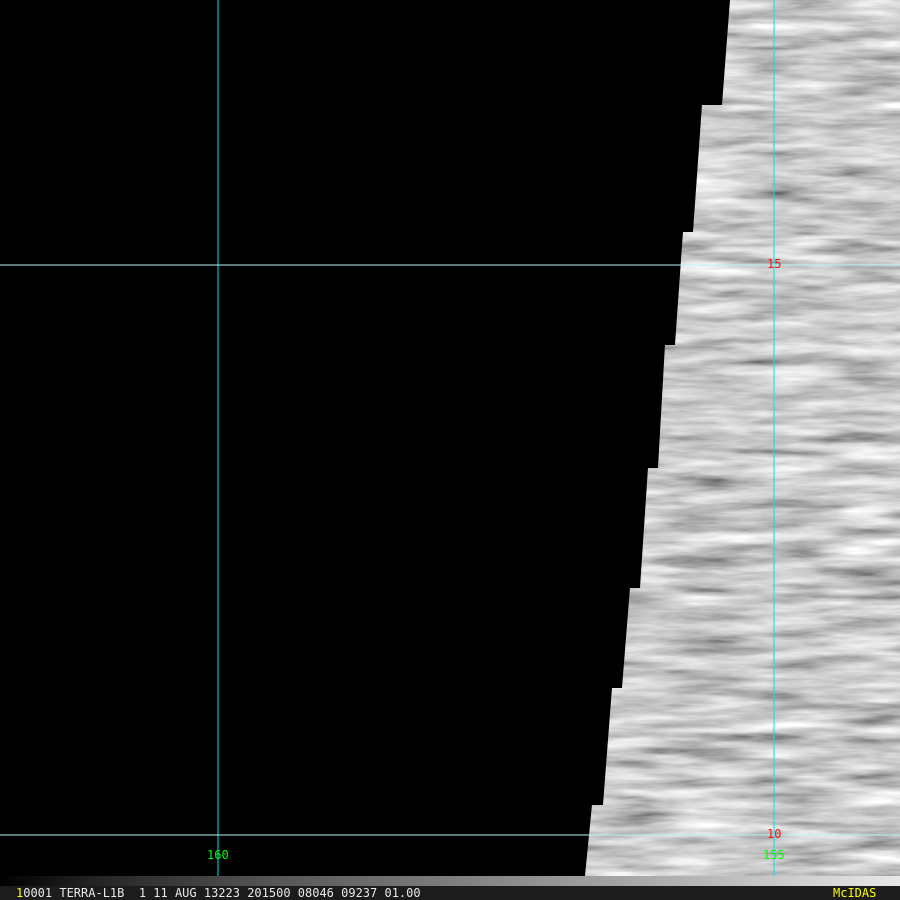 This screenshot has width=900, height=900. Describe the element at coordinates (774, 264) in the screenshot. I see `lat-label-15: 15` at that location.